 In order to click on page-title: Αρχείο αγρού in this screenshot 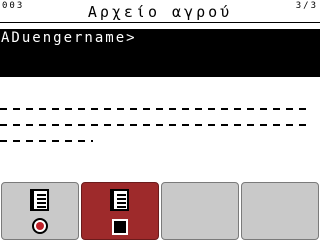, I will do `click(160, 12)`.